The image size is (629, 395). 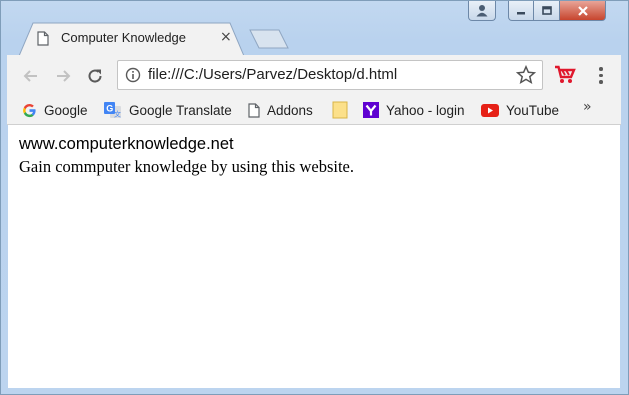 I want to click on tab-close-button: ×, so click(x=226, y=37).